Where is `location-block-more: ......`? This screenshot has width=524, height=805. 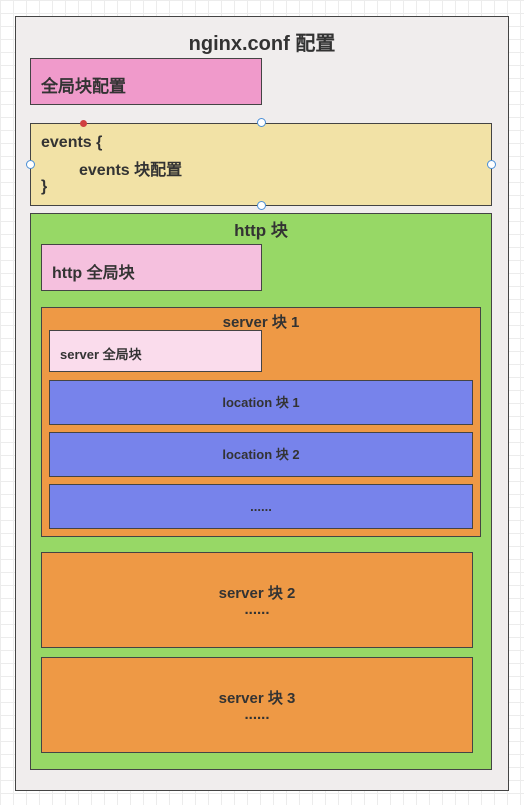
location-block-more: ...... is located at coordinates (261, 506).